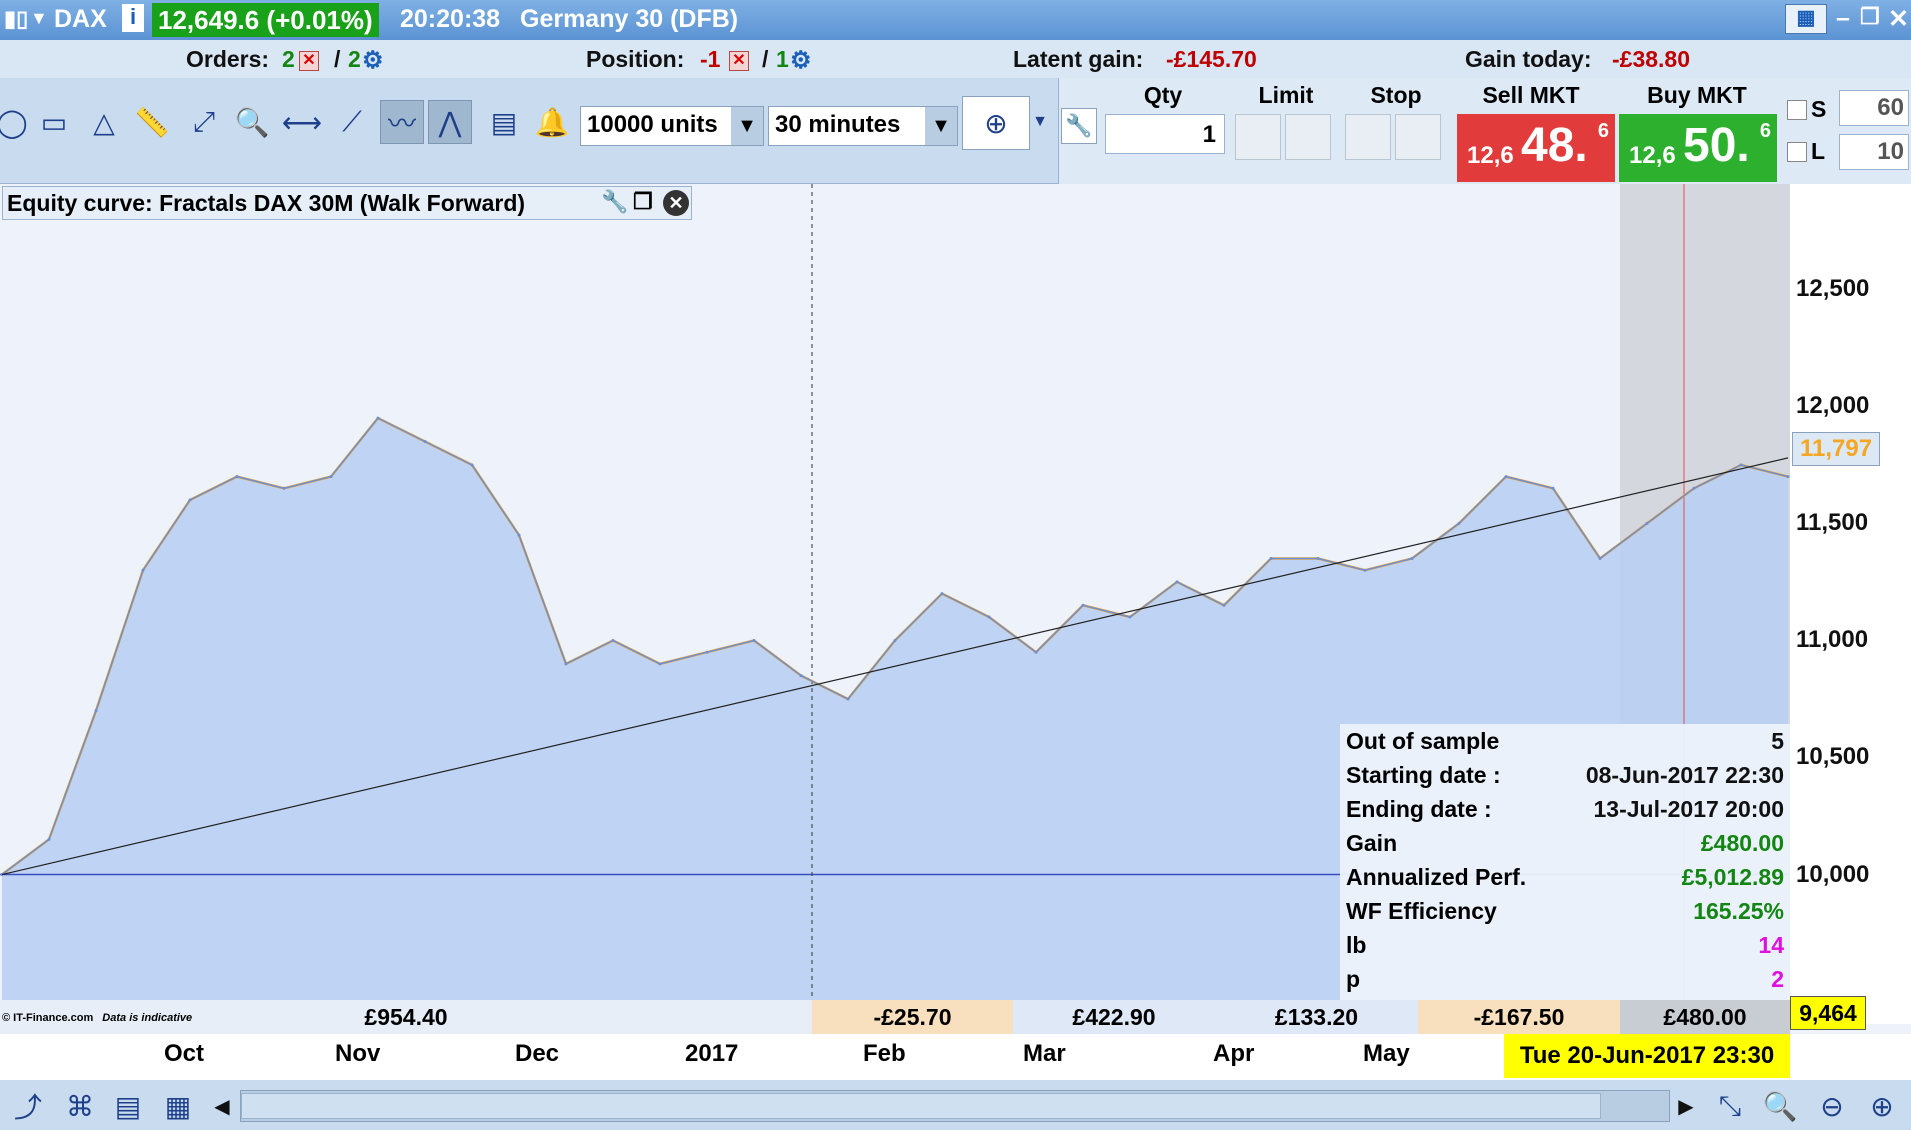 The image size is (1911, 1130). Describe the element at coordinates (1368, 137) in the screenshot. I see `stop-buy-icon` at that location.